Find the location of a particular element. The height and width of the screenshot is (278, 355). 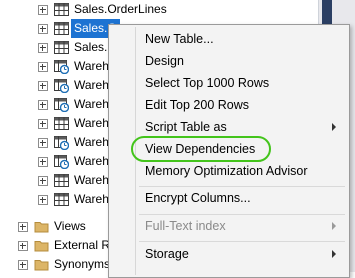

tree-node-table: Sales.OrderLines is located at coordinates (159, 9).